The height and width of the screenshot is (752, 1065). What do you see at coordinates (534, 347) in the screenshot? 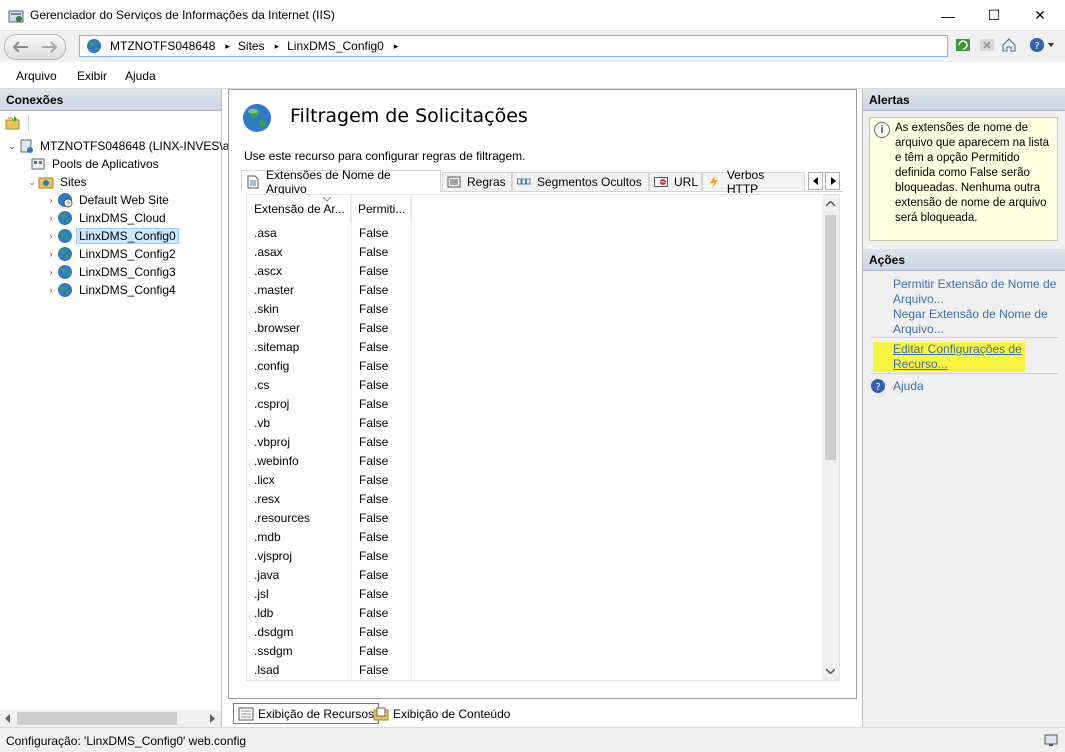
I see `table-row: .sitemap False` at bounding box center [534, 347].